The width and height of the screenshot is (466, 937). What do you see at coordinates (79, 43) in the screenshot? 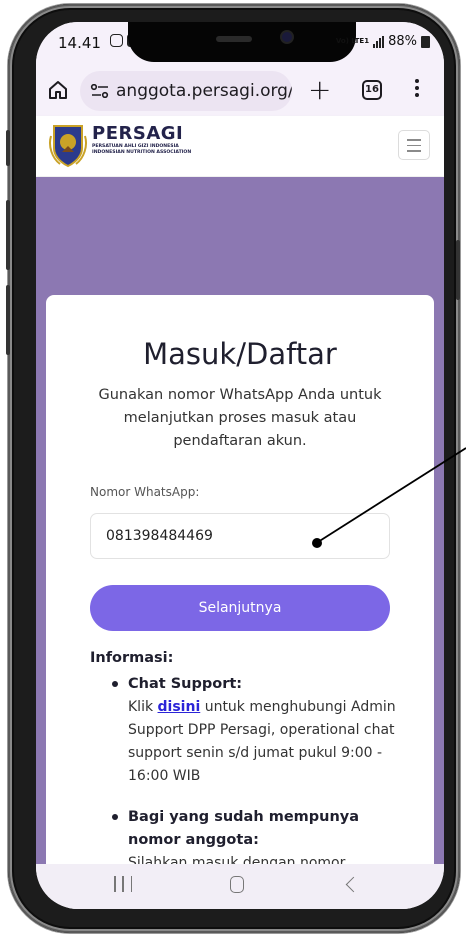
I see `status-time: 14.41` at bounding box center [79, 43].